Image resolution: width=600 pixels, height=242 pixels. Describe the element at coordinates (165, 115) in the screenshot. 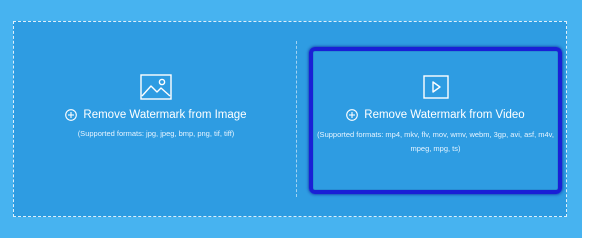

I see `remove-watermark-image-label: Remove Watermark from Image` at that location.